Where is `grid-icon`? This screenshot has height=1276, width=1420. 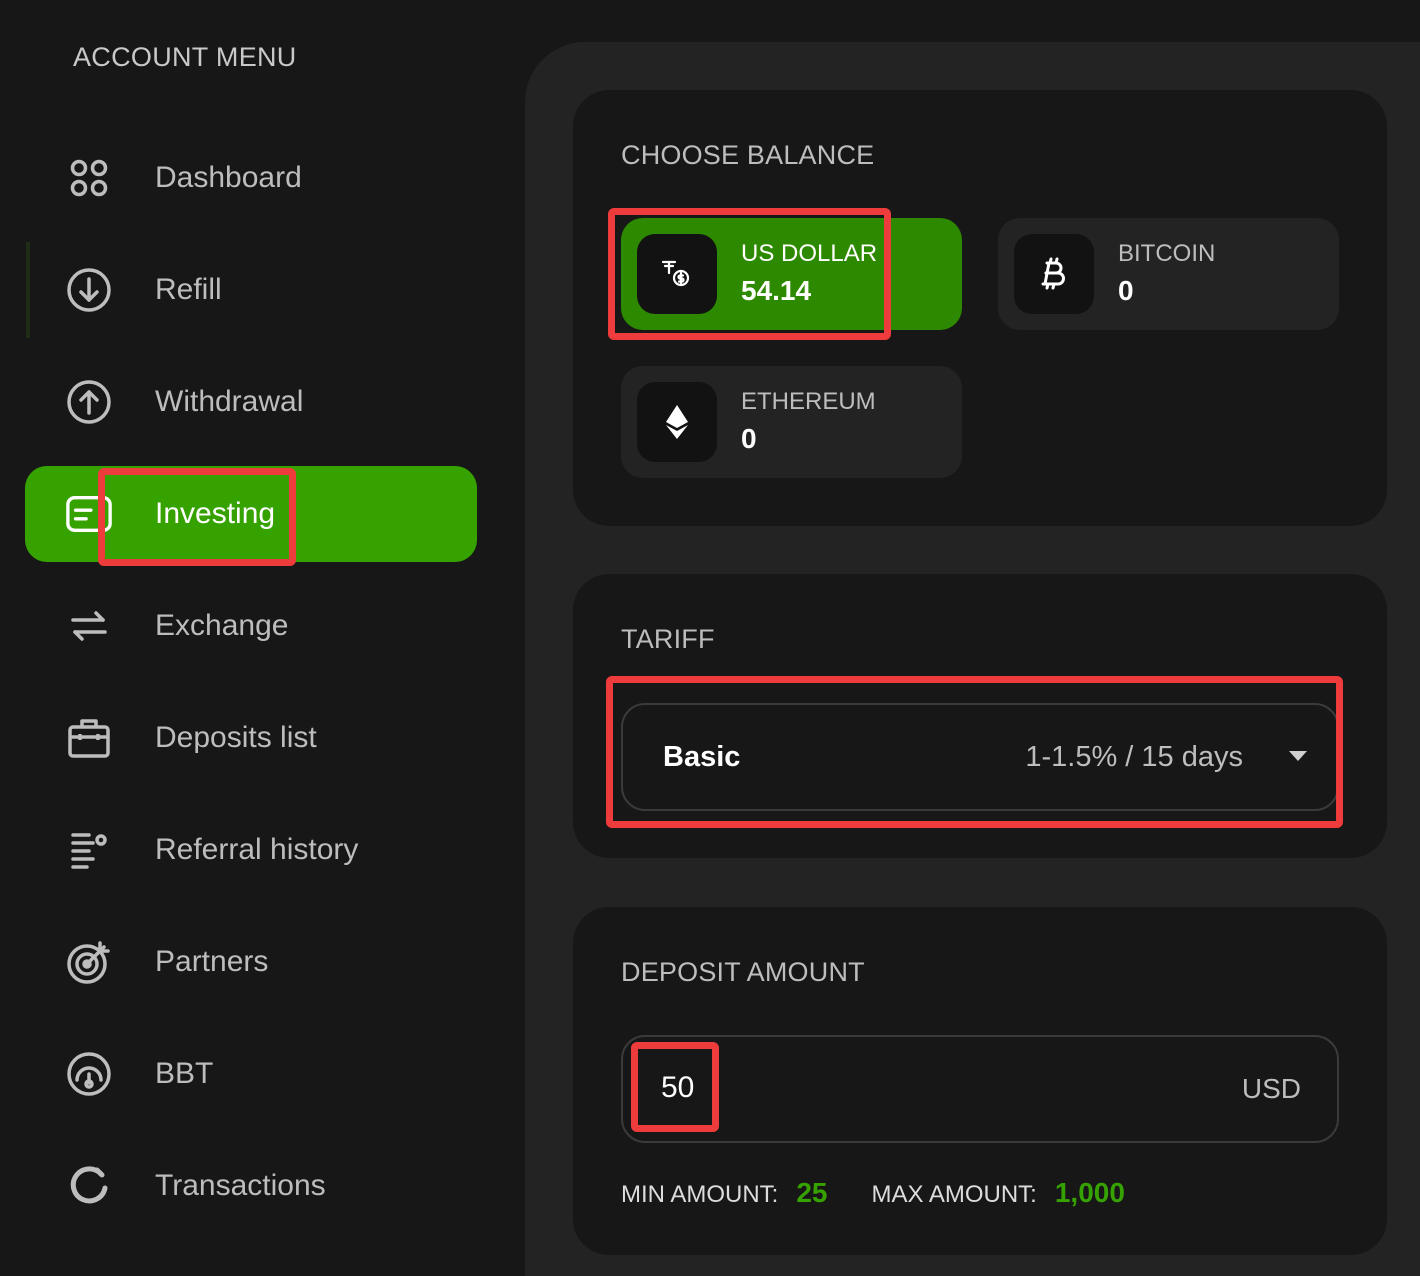 grid-icon is located at coordinates (89, 178).